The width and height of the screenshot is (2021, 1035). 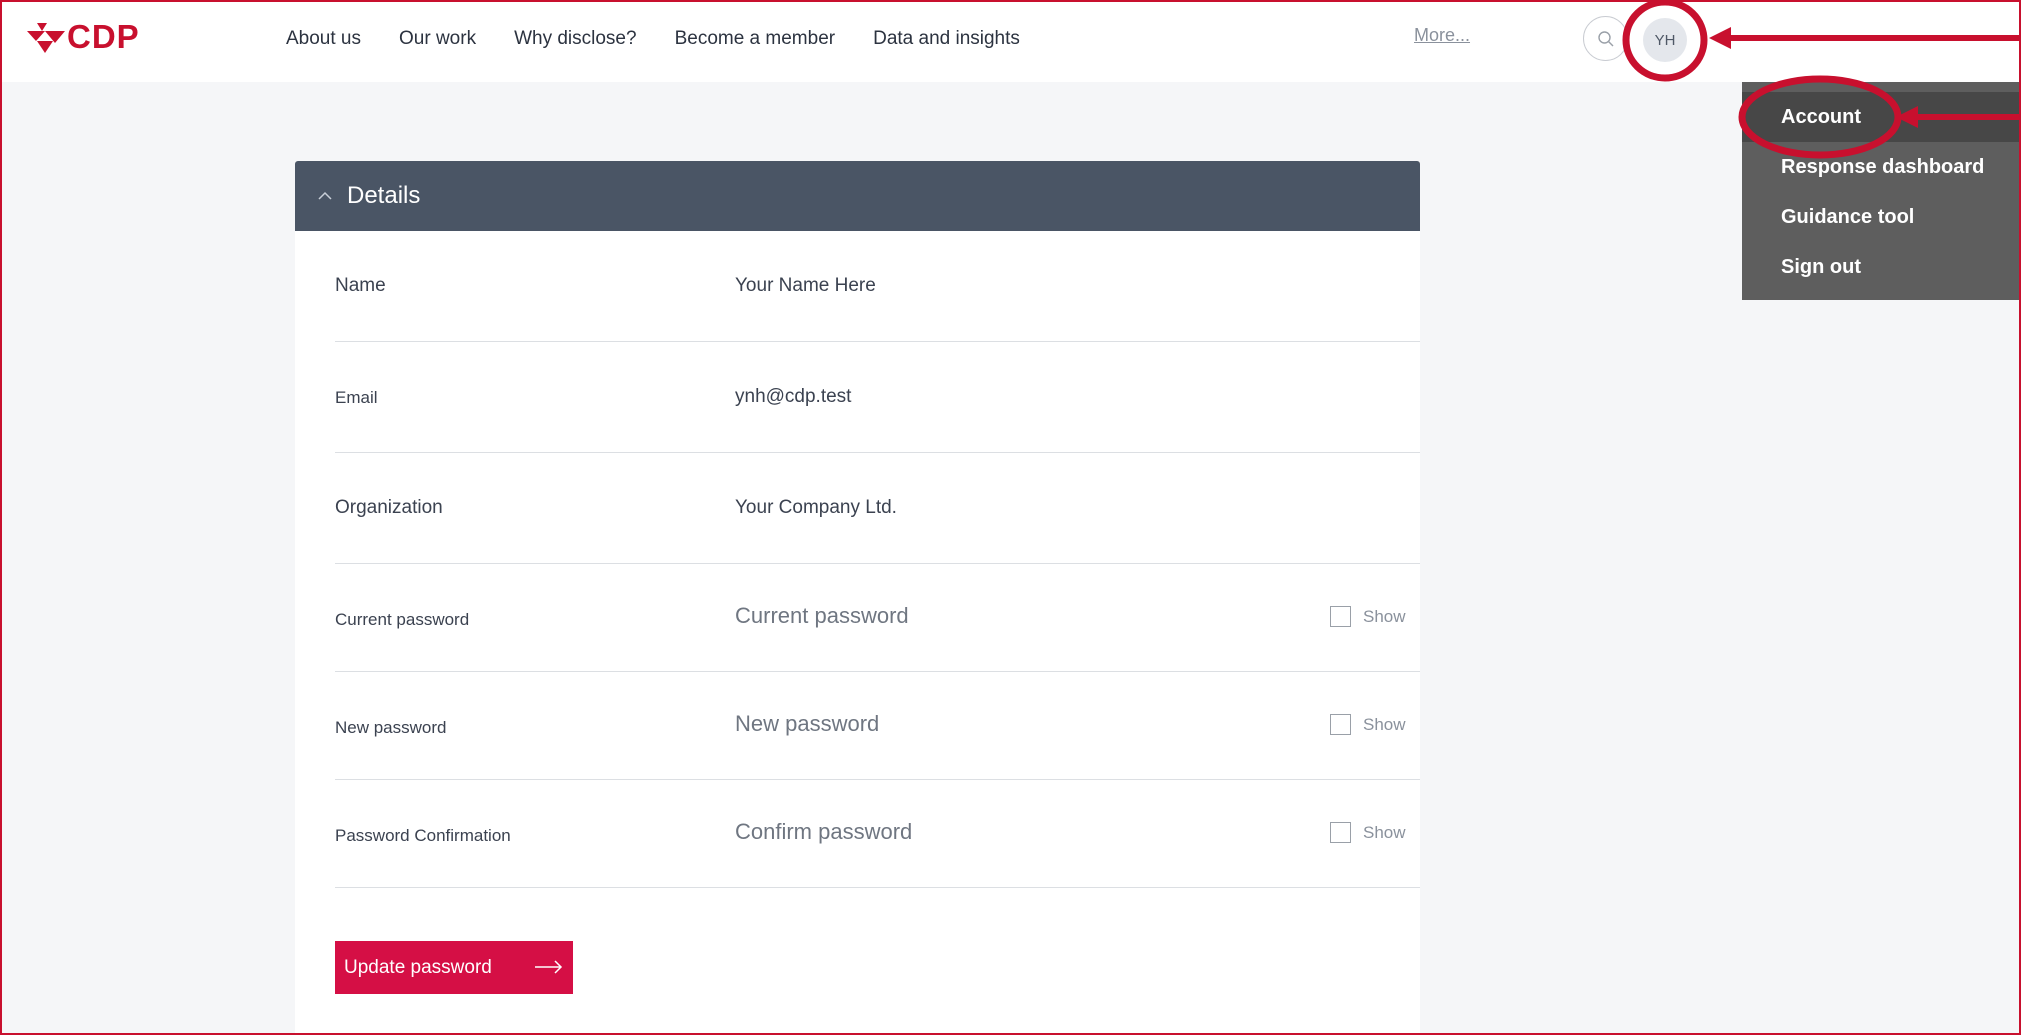 I want to click on current-password-label: Current password, so click(x=402, y=619).